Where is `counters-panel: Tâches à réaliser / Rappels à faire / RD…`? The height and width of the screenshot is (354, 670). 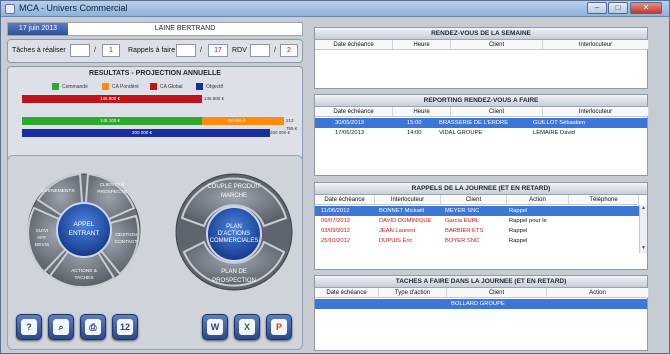
counters-panel: Tâches à réaliser / Rappels à faire / RD… is located at coordinates (155, 51).